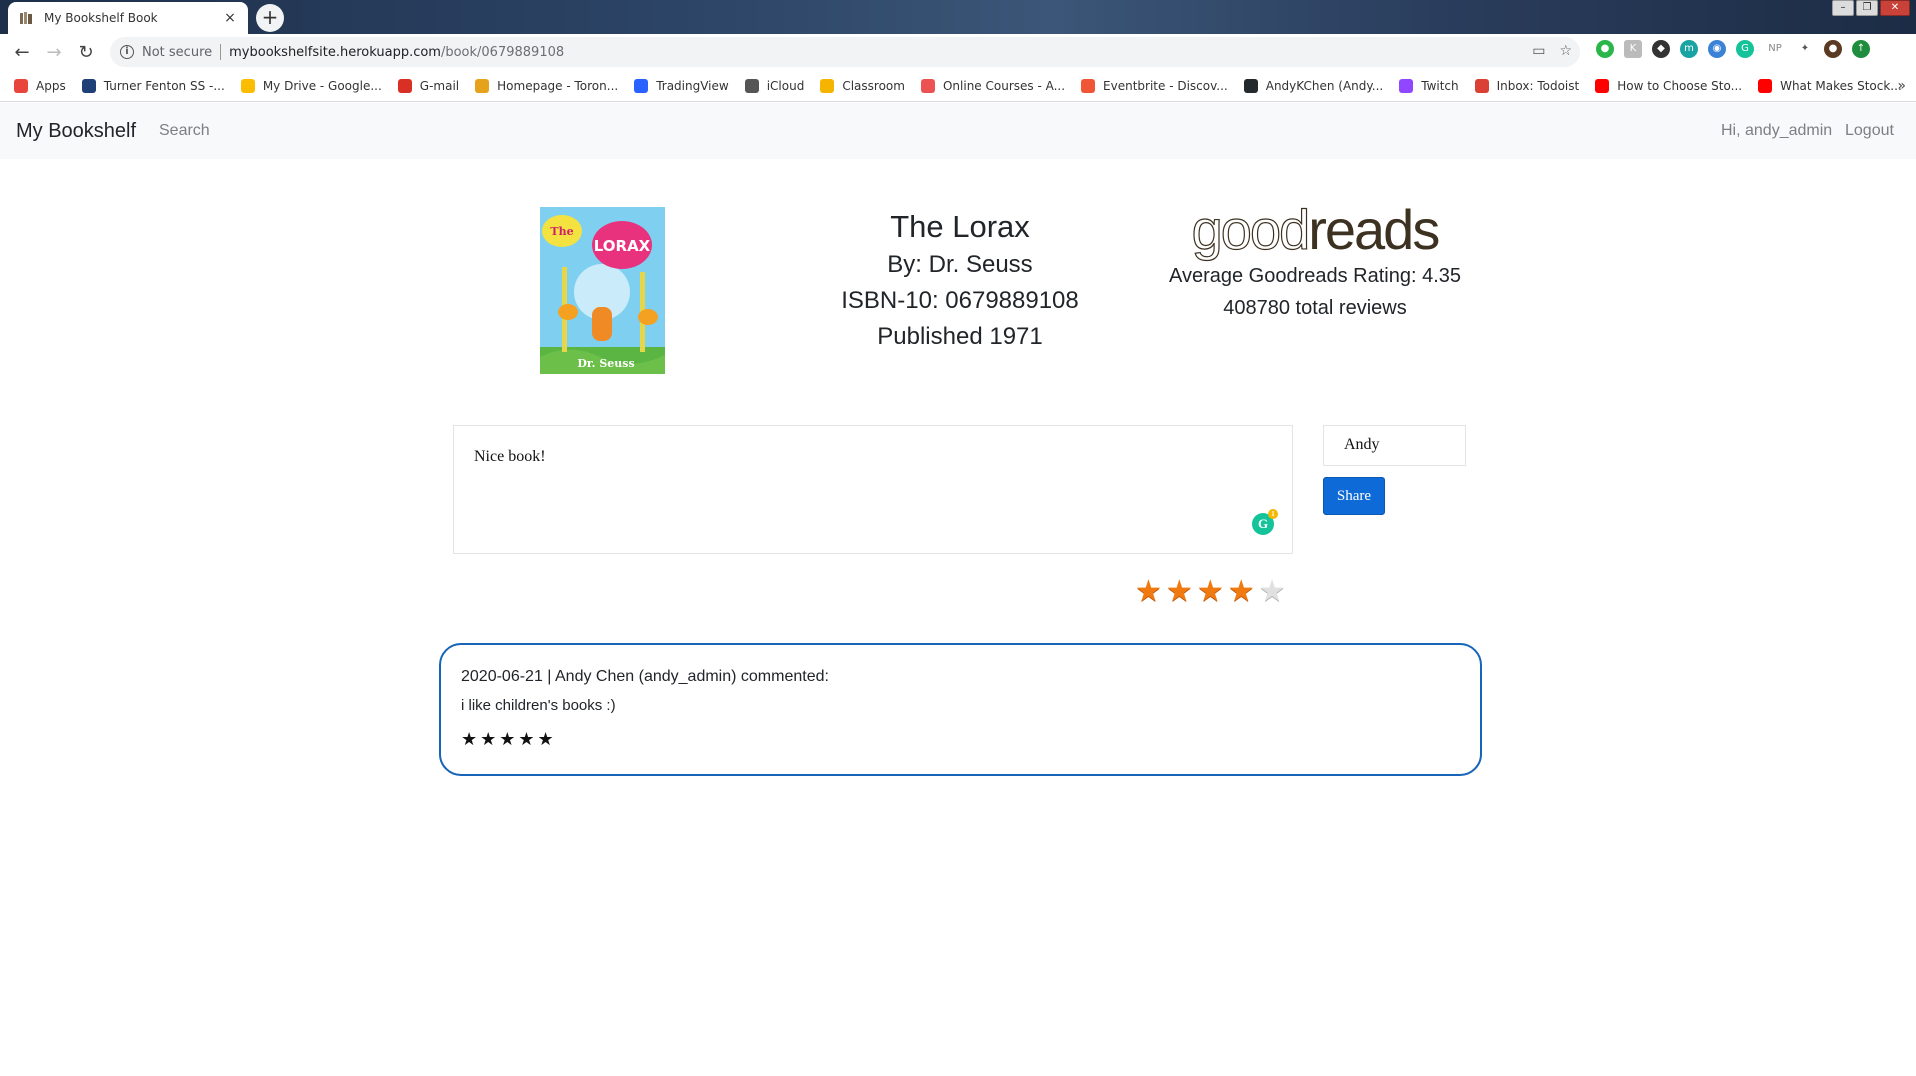 Image resolution: width=1916 pixels, height=1076 pixels. I want to click on back-arrow-icon: ←, so click(22, 52).